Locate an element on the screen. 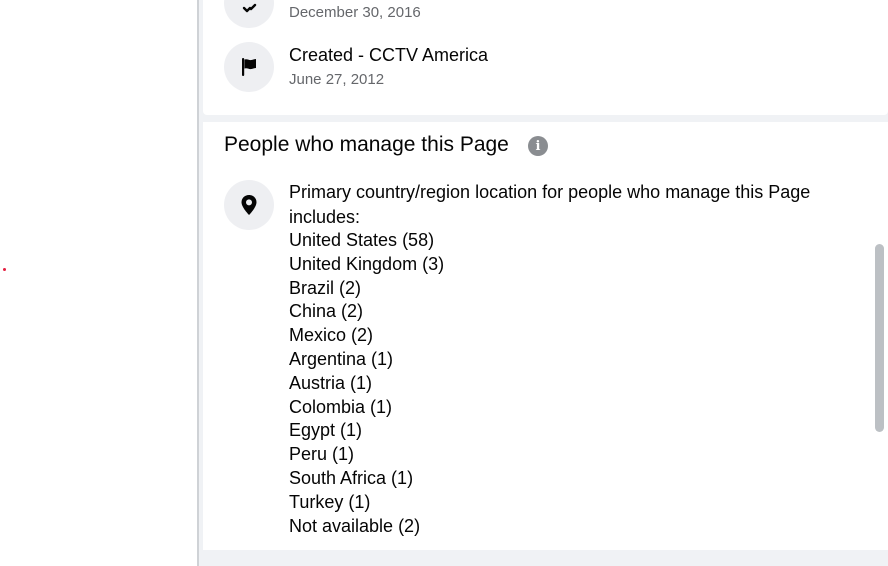 The height and width of the screenshot is (566, 888). cursor-dot is located at coordinates (4, 269).